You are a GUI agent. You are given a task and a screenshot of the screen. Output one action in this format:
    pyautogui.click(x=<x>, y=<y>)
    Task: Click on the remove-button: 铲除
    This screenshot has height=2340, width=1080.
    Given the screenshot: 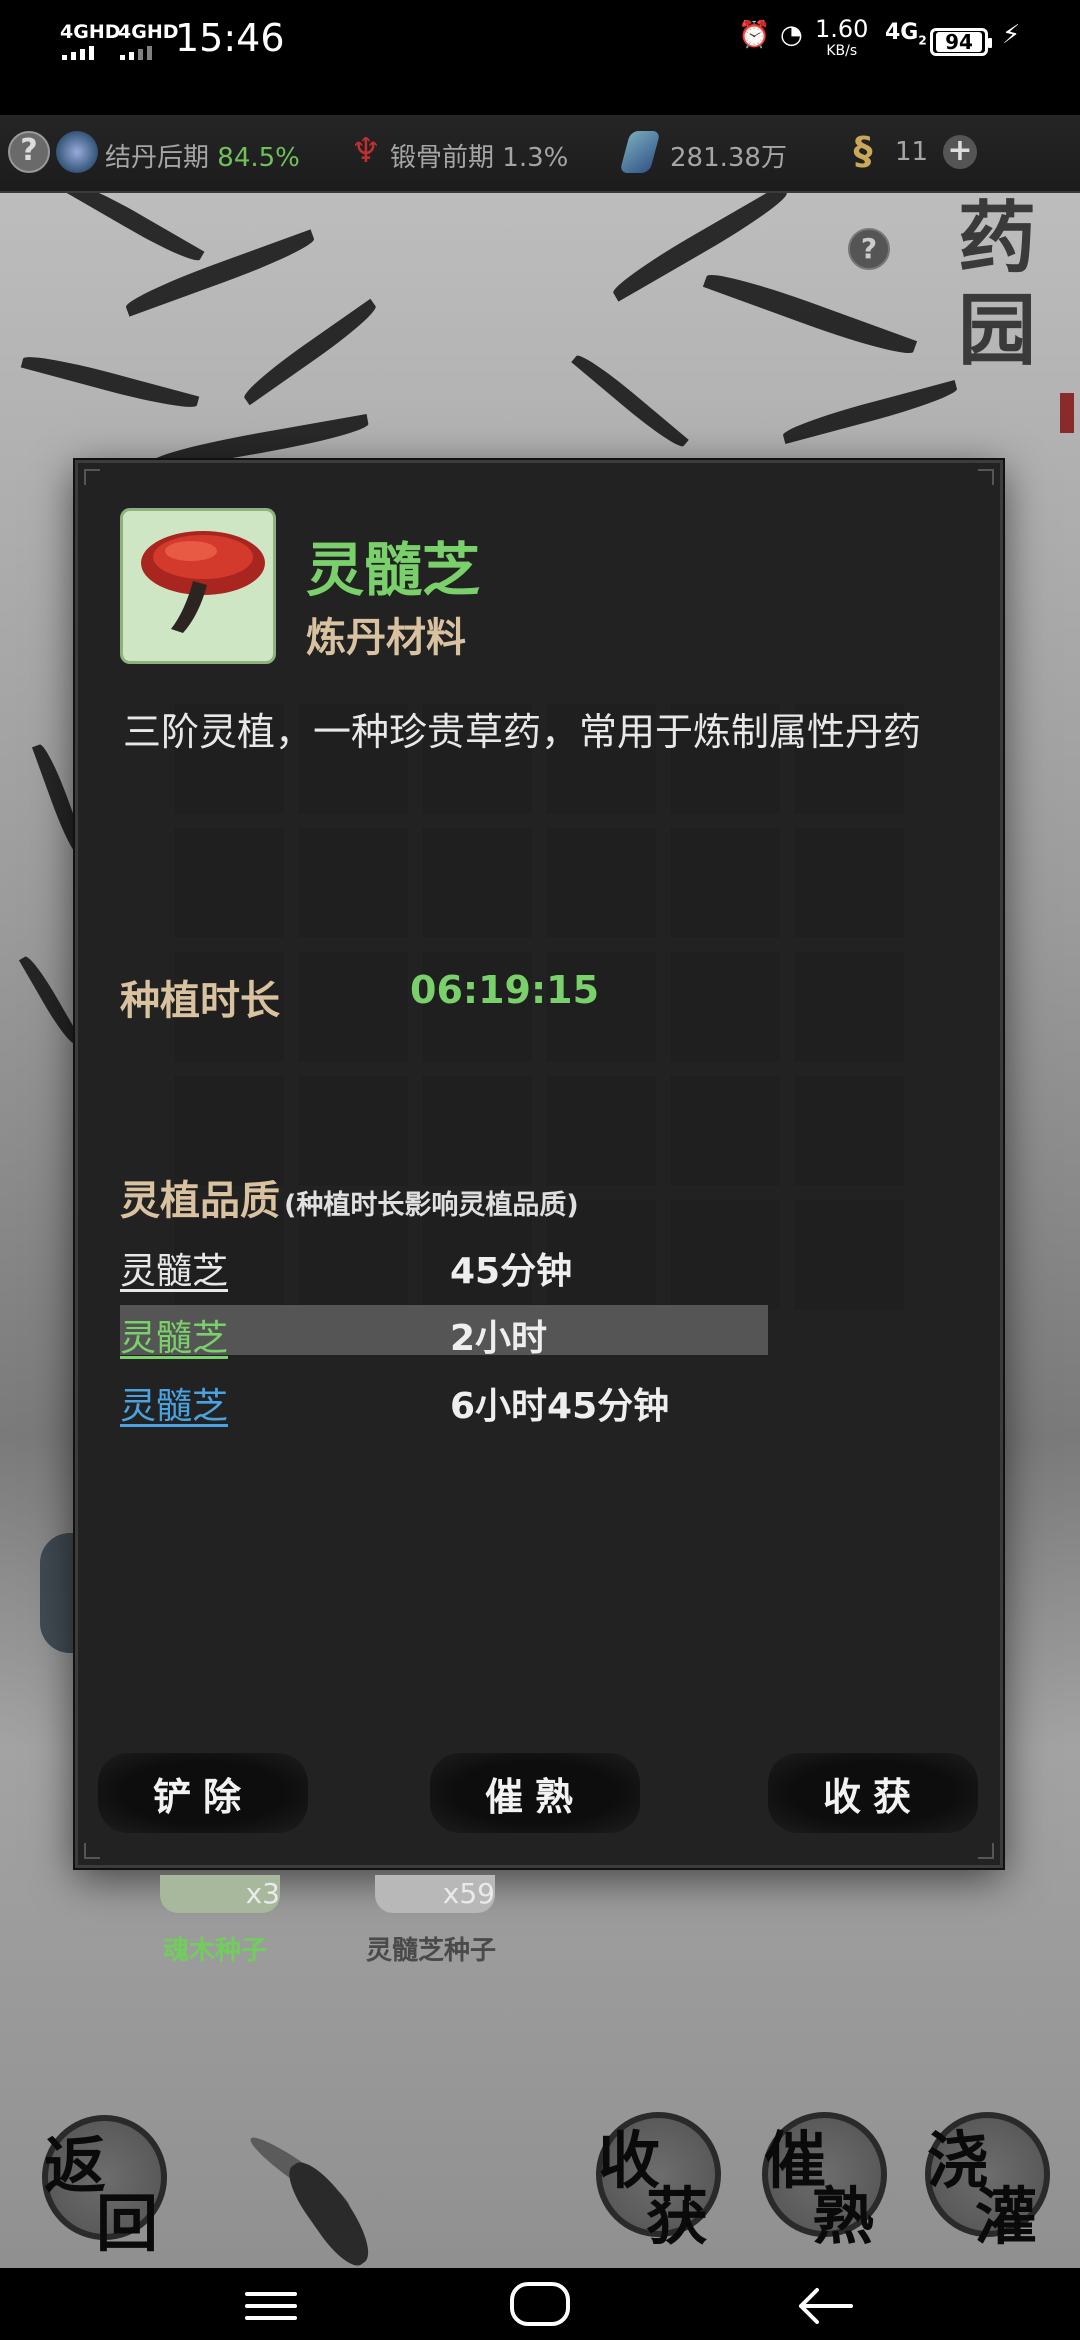 What is the action you would take?
    pyautogui.click(x=203, y=1793)
    